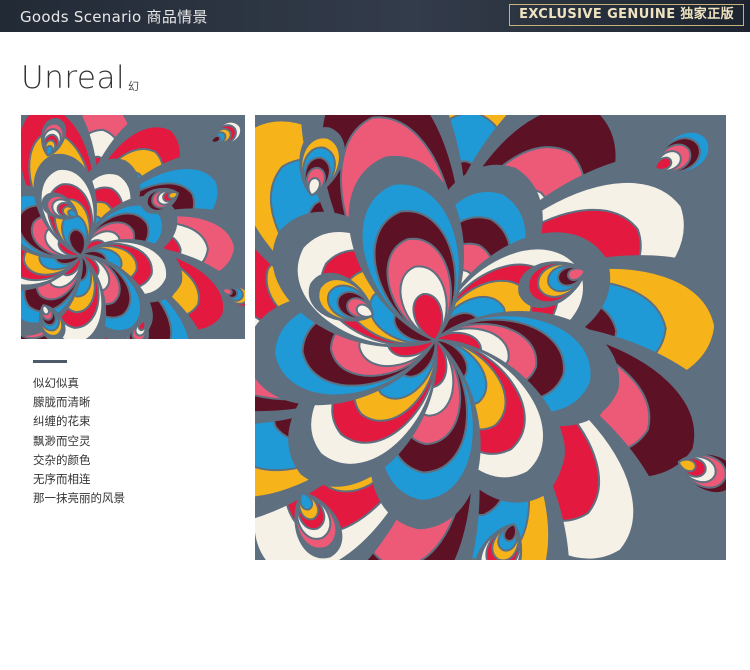 This screenshot has width=750, height=670. What do you see at coordinates (62, 479) in the screenshot?
I see `poem-line: 无序而相连` at bounding box center [62, 479].